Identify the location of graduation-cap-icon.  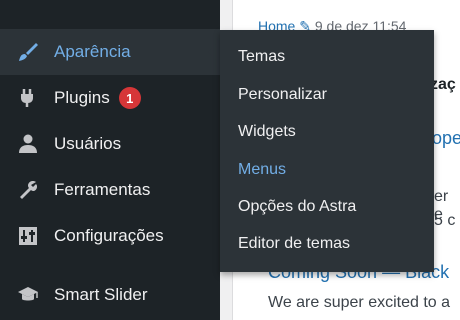
(28, 295).